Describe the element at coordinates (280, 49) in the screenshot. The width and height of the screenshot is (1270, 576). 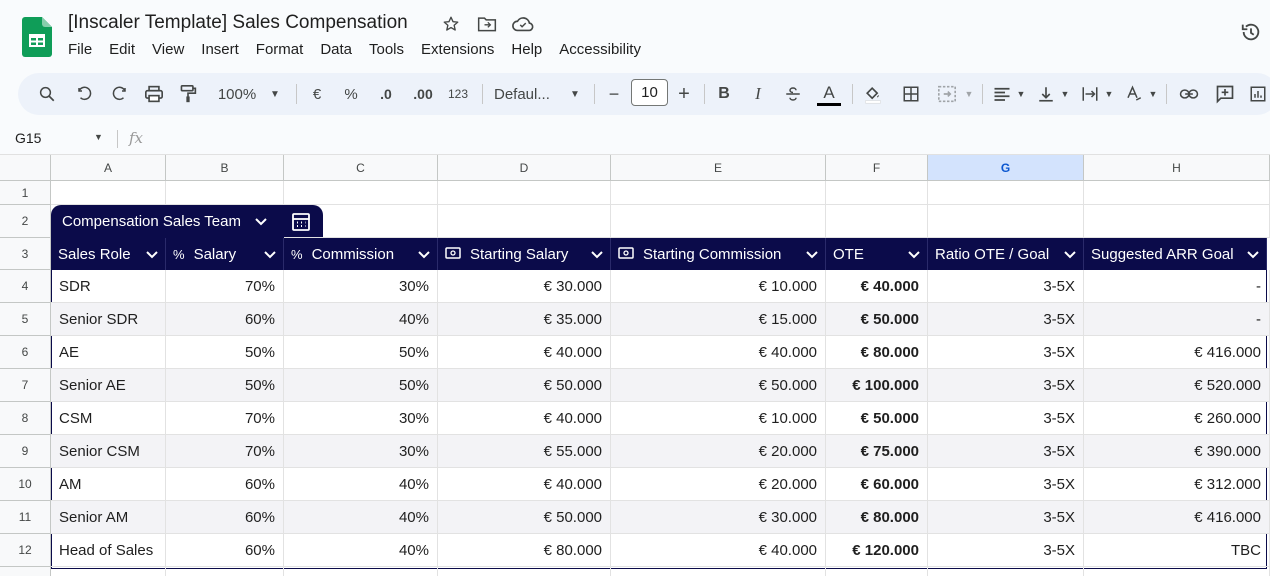
I see `menu-format: Format` at that location.